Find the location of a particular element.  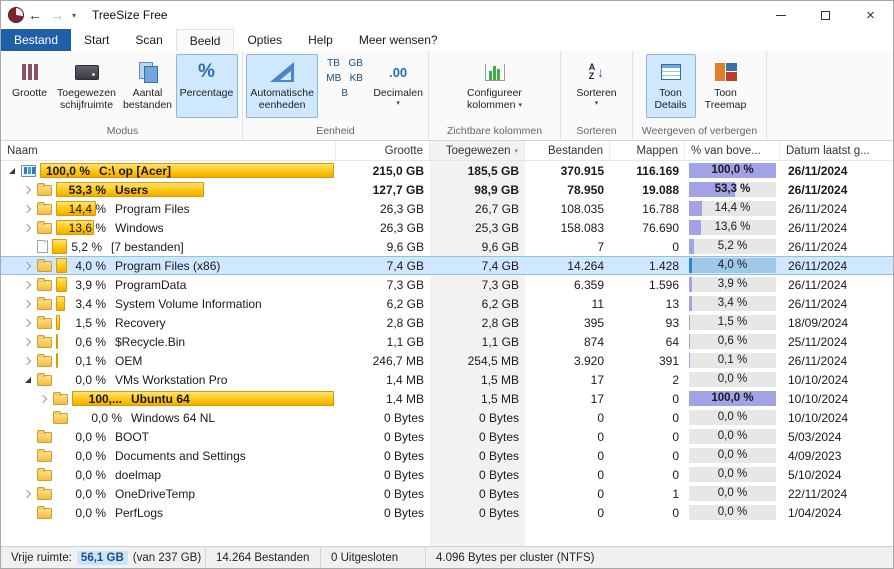

aantal-bestanden-button: Aantal bestanden is located at coordinates (148, 86).